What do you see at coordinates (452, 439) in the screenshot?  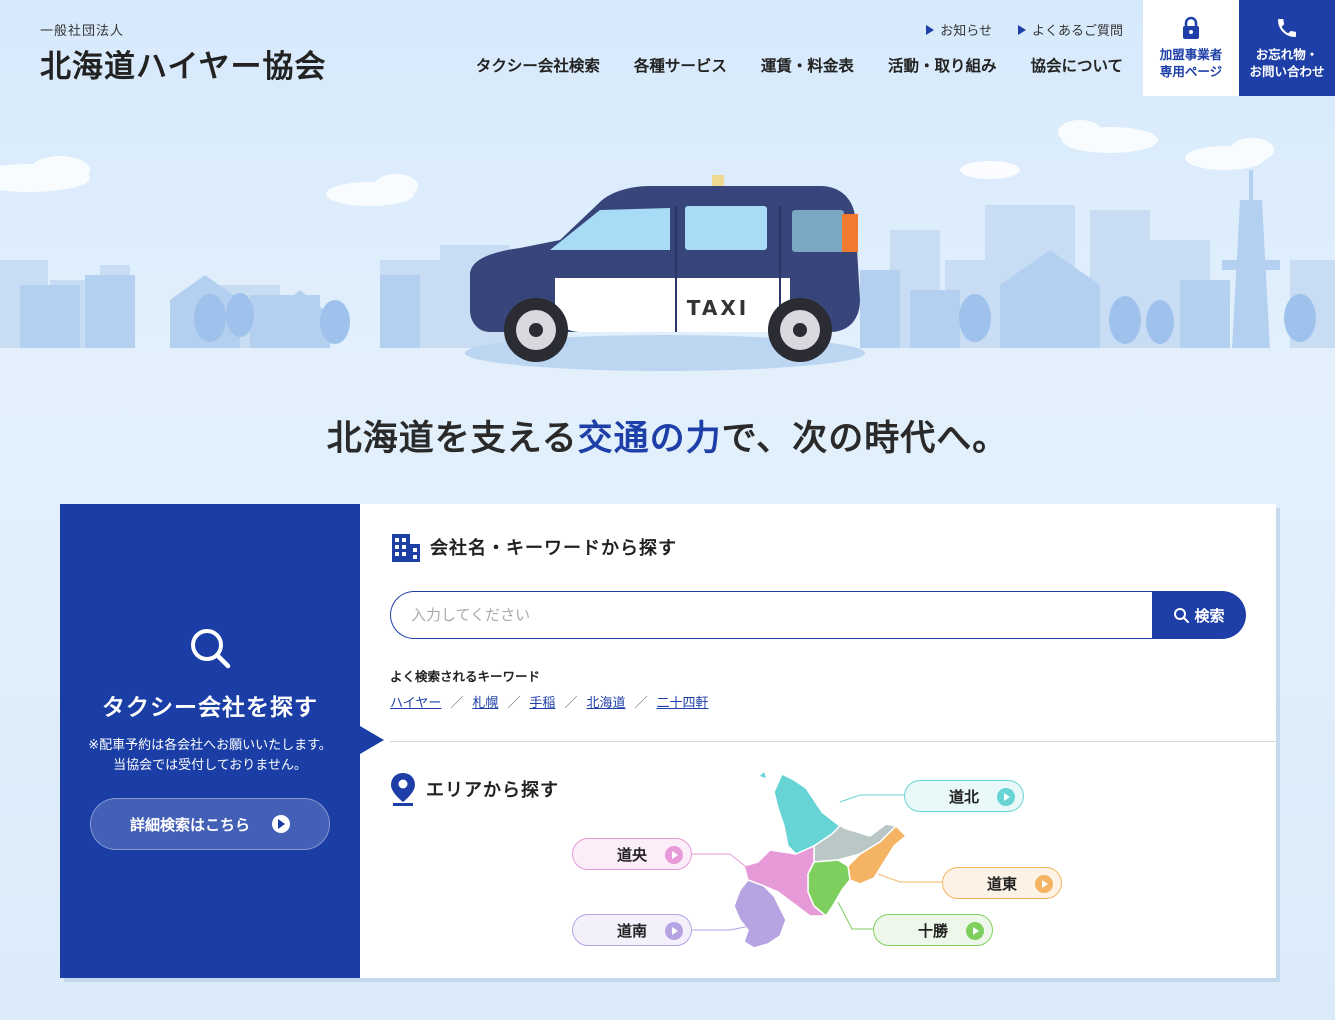 I see `headline-part-1: 北海道を支える` at bounding box center [452, 439].